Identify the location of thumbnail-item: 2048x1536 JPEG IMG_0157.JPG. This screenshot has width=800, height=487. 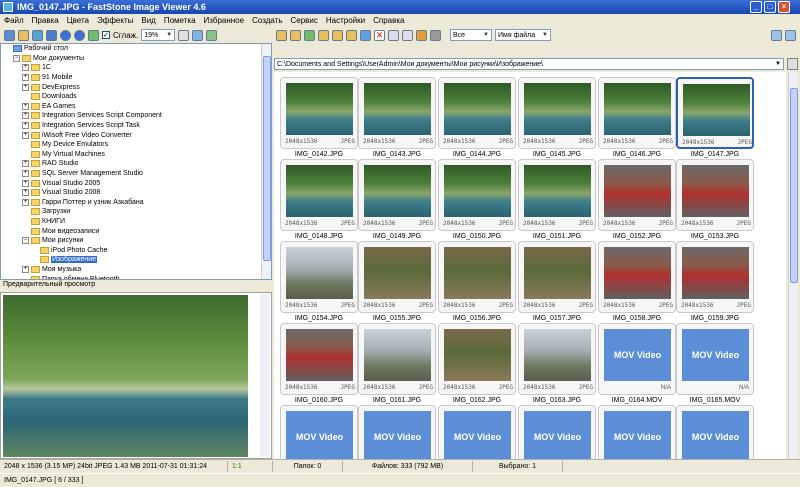
(557, 283).